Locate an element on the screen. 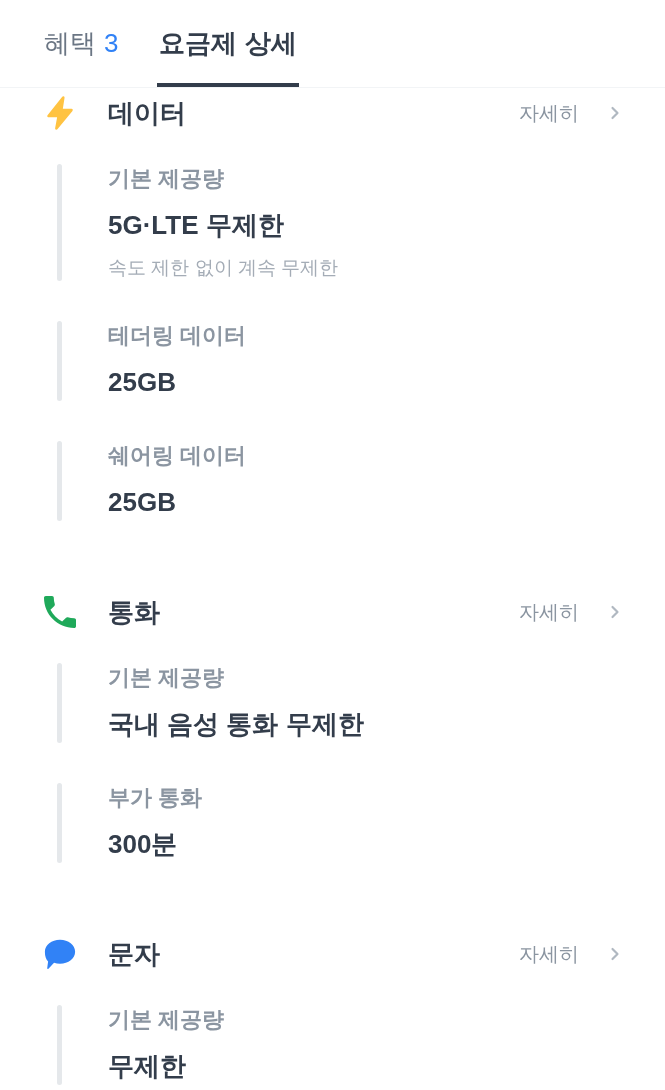  section-title: 문자 is located at coordinates (134, 954).